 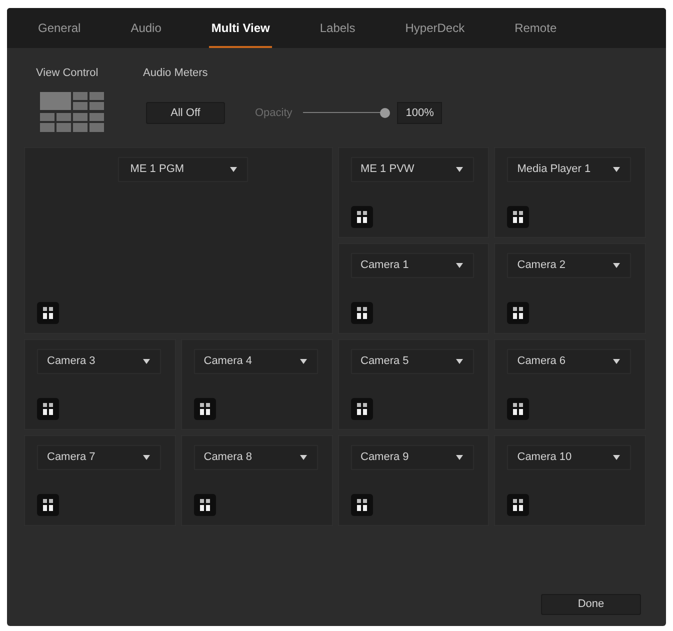 What do you see at coordinates (175, 73) in the screenshot?
I see `audio-meters-label: Audio Meters` at bounding box center [175, 73].